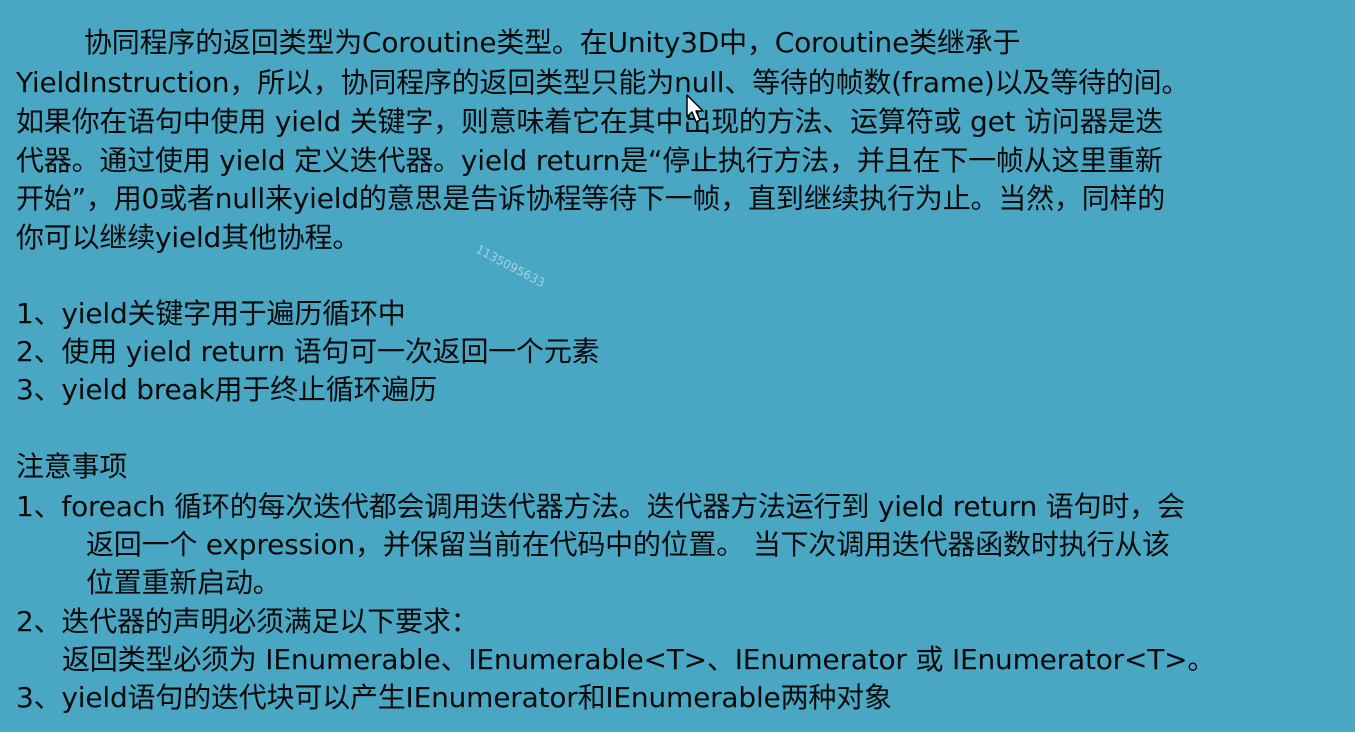 This screenshot has width=1355, height=732. What do you see at coordinates (247, 621) in the screenshot?
I see `note-item: 2、迭代器的声明必须满足以下要求：` at bounding box center [247, 621].